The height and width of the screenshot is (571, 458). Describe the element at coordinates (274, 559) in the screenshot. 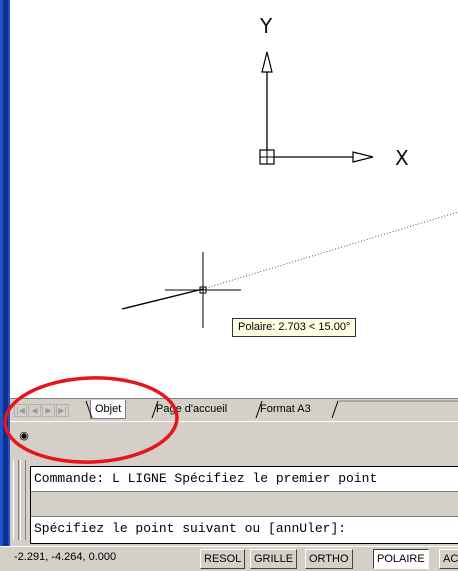

I see `grille-button: GRILLE` at that location.